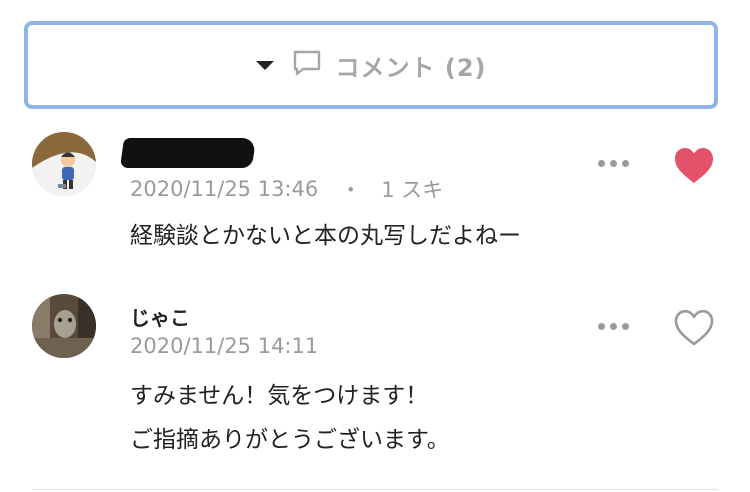  What do you see at coordinates (307, 65) in the screenshot?
I see `comment-icon` at bounding box center [307, 65].